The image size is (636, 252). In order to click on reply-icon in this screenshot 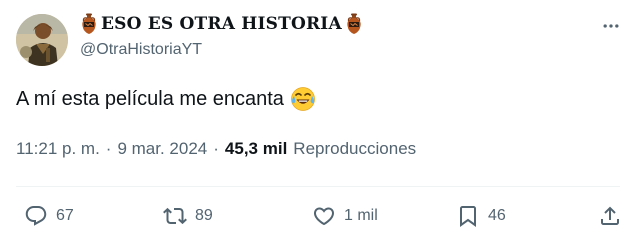, I will do `click(36, 216)`.